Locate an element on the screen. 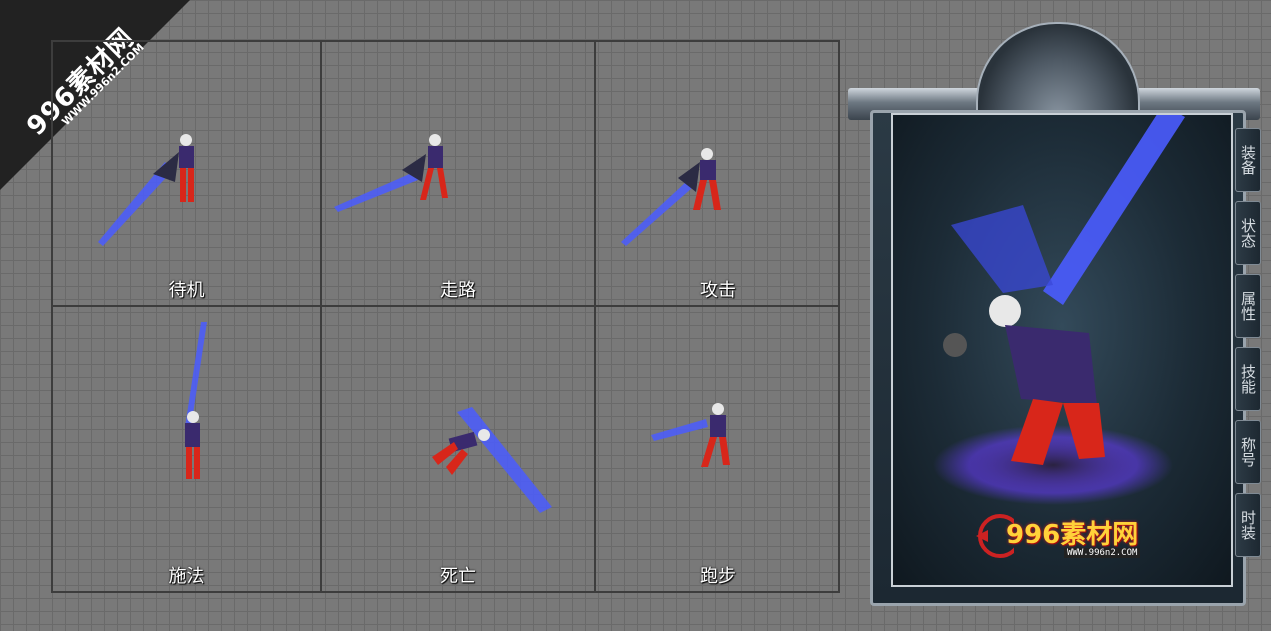  tab-attributes: 属性 is located at coordinates (1248, 306).